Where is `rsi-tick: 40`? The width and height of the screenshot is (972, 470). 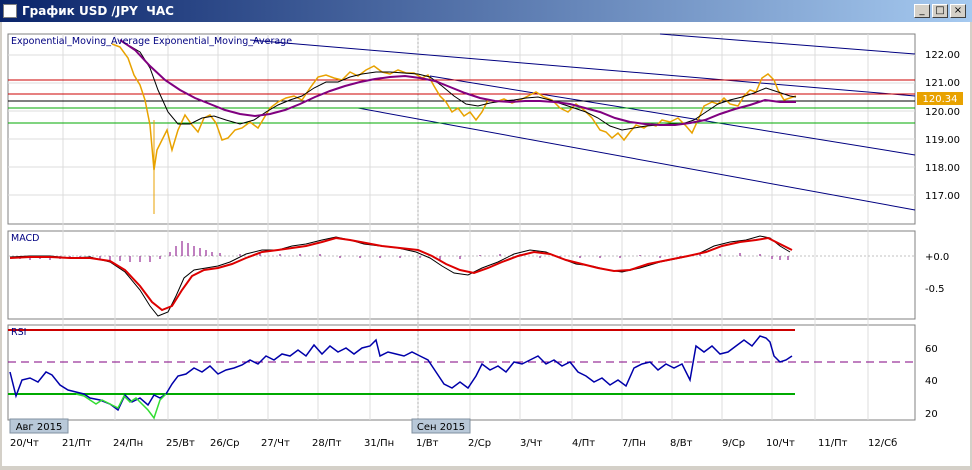 rsi-tick: 40 is located at coordinates (931, 381).